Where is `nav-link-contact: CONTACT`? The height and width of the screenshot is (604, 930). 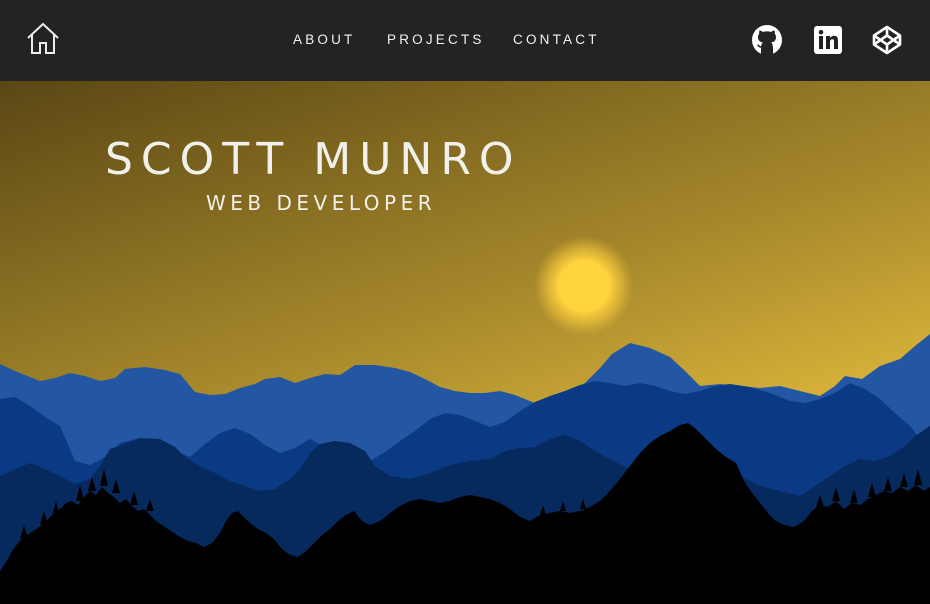
nav-link-contact: CONTACT is located at coordinates (556, 39).